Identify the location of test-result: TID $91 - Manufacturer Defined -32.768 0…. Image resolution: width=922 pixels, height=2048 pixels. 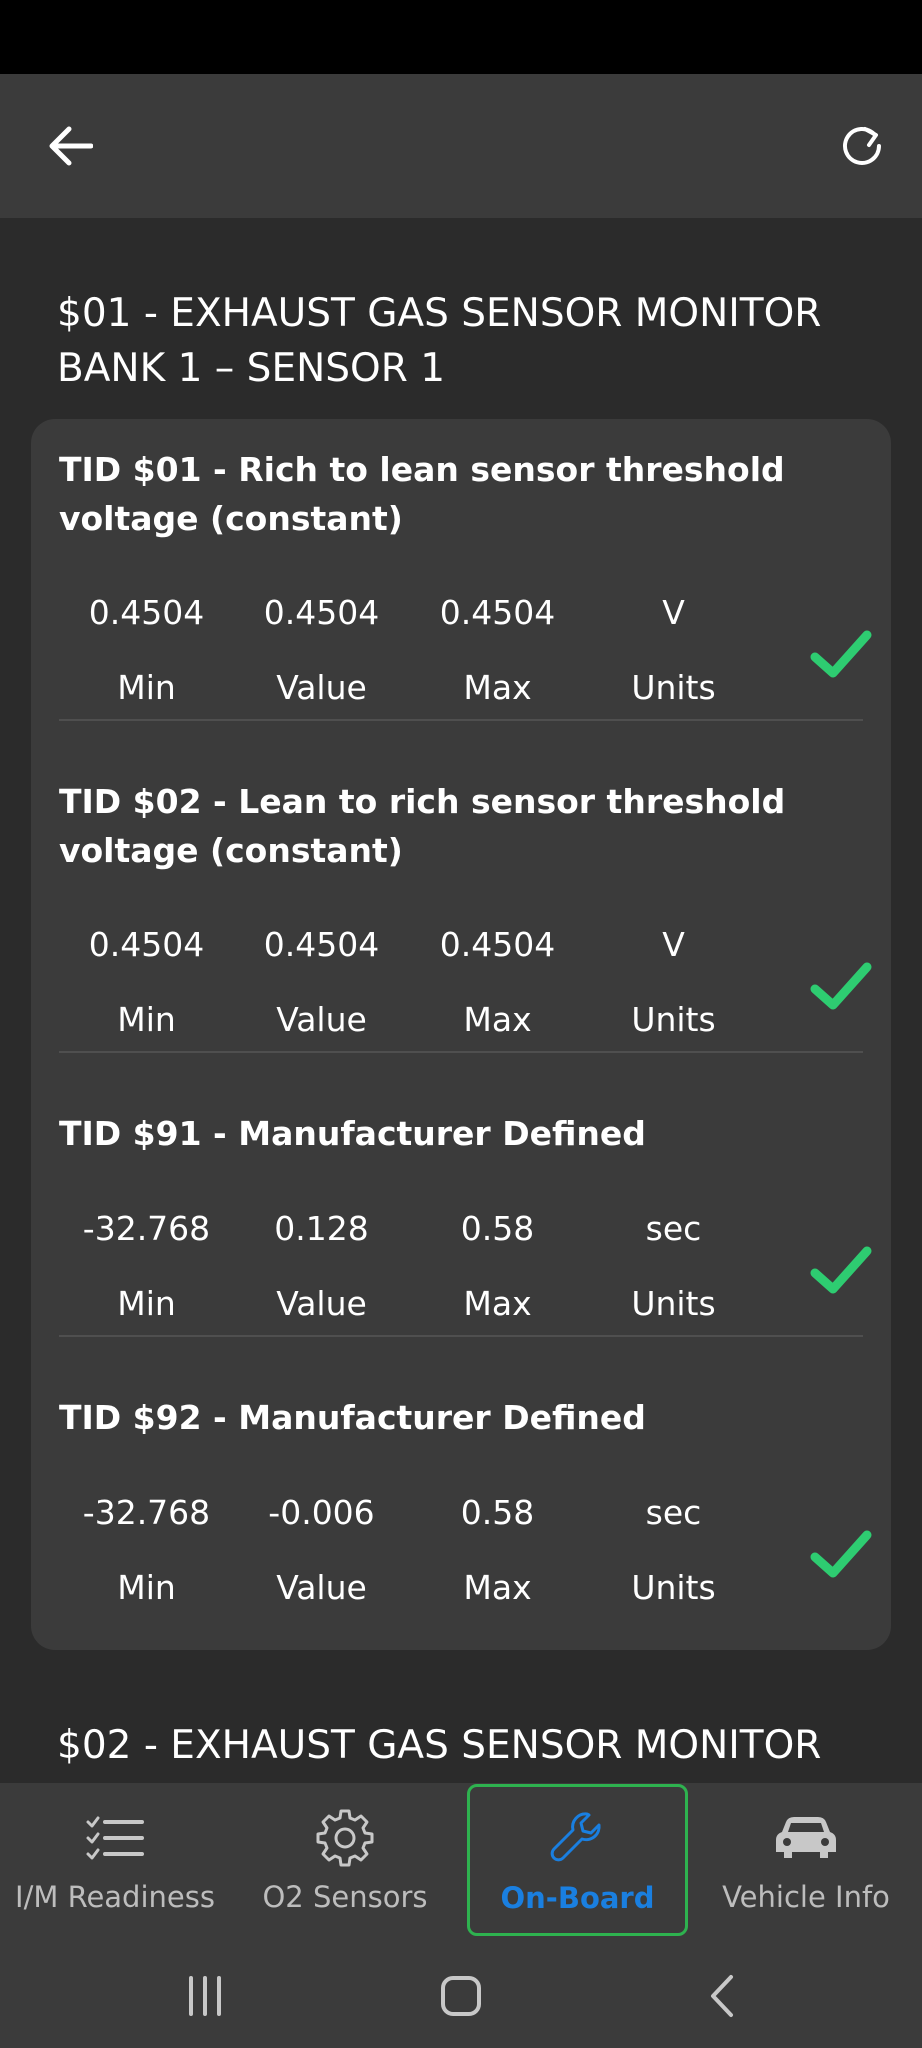
(476, 1216).